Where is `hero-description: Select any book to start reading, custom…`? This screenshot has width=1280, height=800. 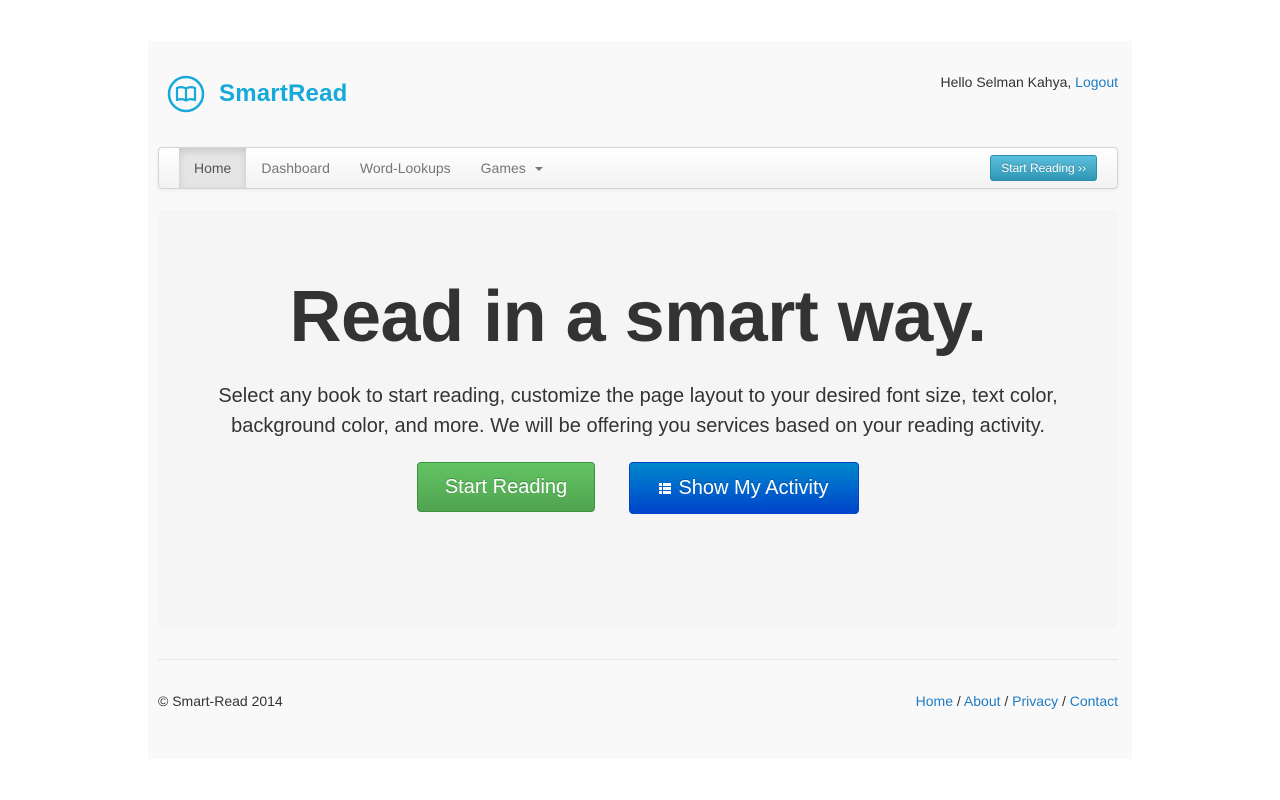
hero-description: Select any book to start reading, custom… is located at coordinates (638, 411).